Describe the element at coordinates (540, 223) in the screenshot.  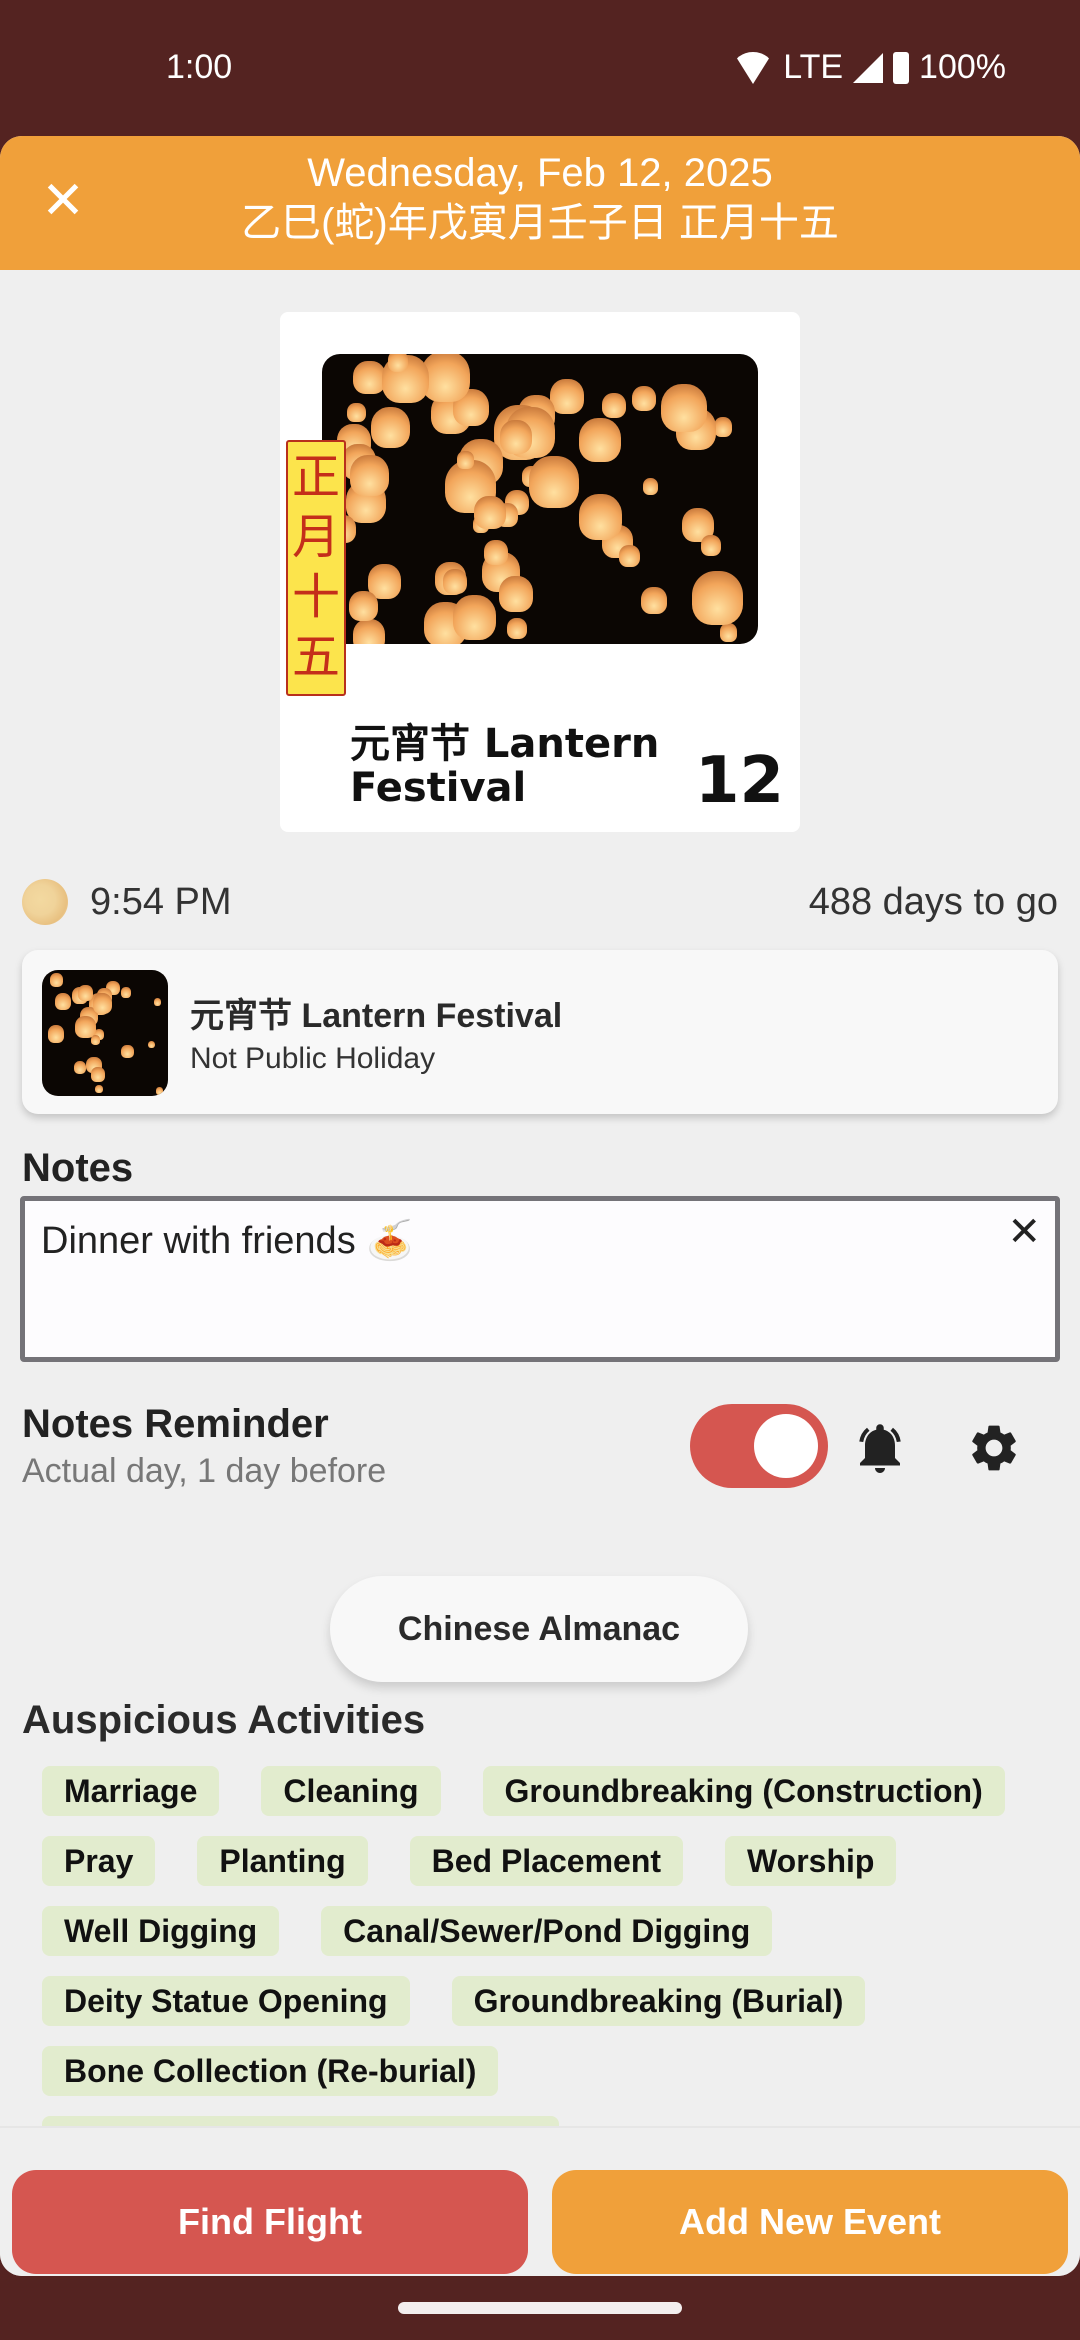
I see `header-lunar-date: 乙巳(蛇)年戊寅月壬子日 正月十五` at that location.